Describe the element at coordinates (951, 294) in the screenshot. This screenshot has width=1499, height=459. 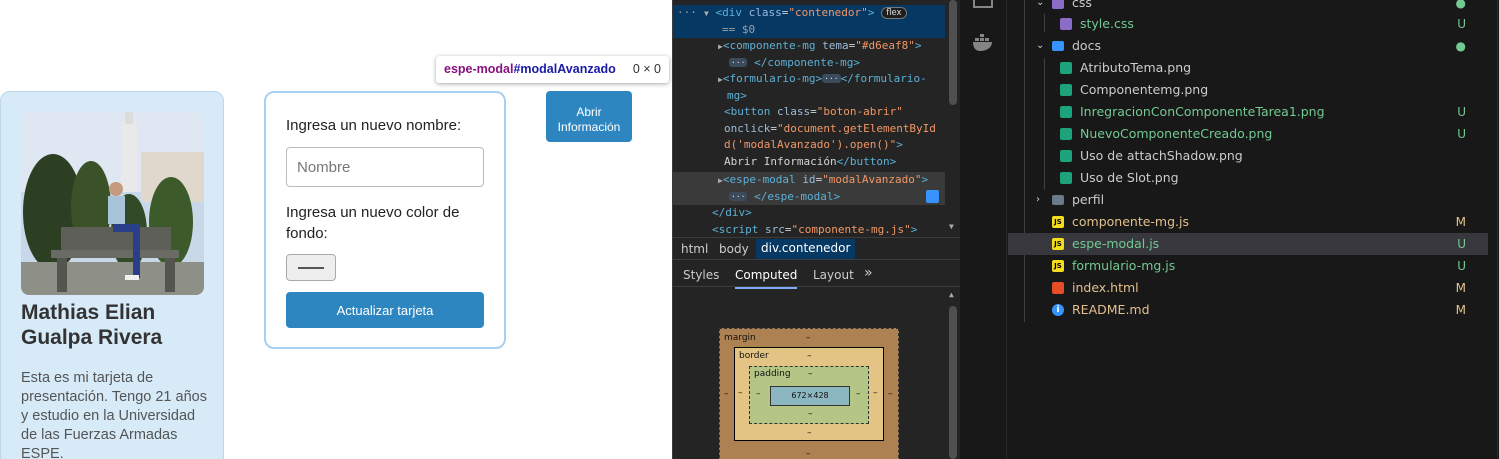
I see `scroll-up-arrow-icon: ▲` at that location.